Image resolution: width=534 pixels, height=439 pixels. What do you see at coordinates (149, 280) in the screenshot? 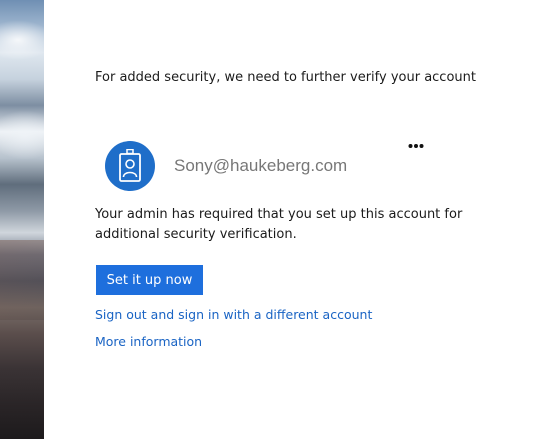
I see `set-it-up-now-button: Set it up now` at bounding box center [149, 280].